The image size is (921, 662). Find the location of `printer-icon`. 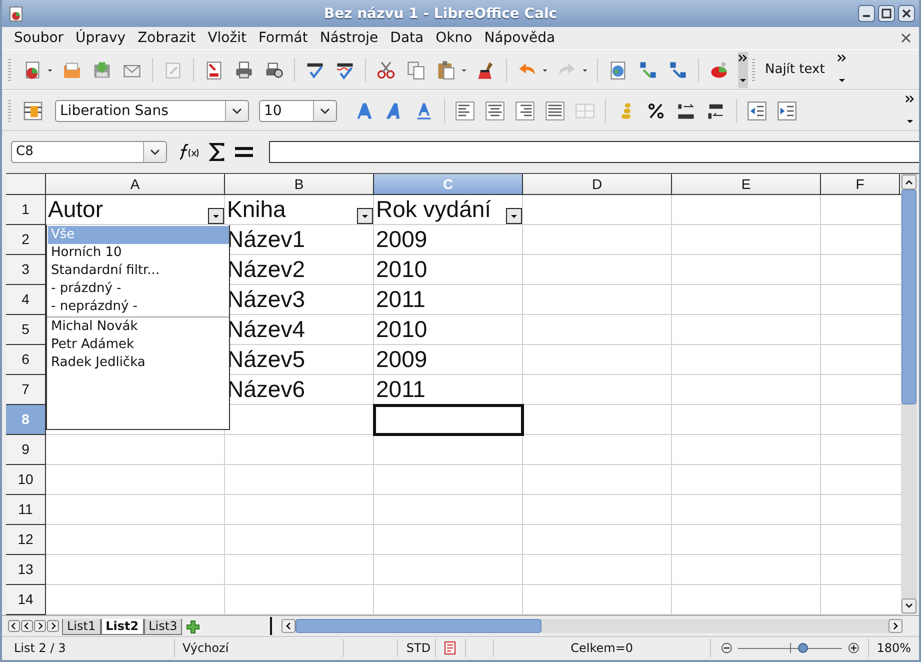

printer-icon is located at coordinates (244, 70).